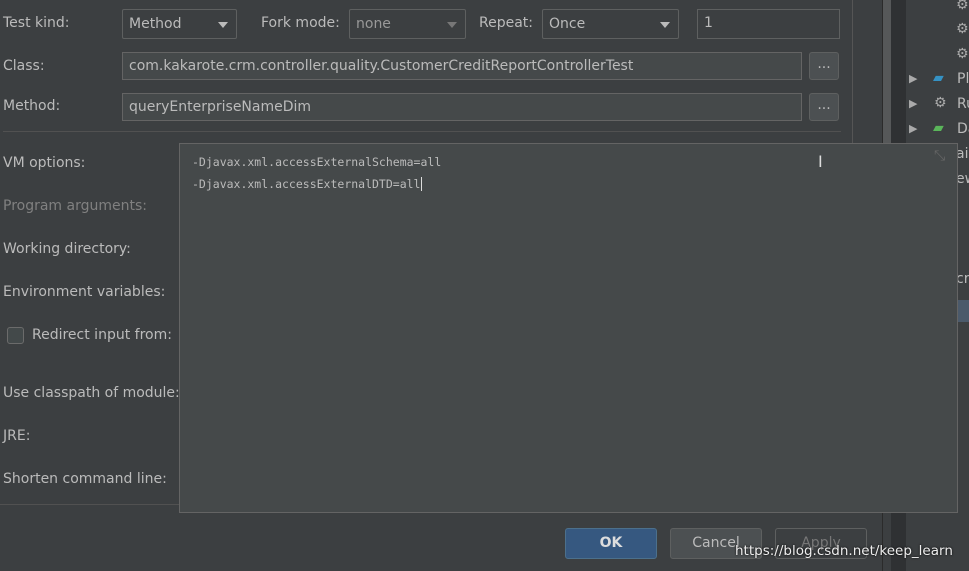 The height and width of the screenshot is (571, 969). What do you see at coordinates (44, 163) in the screenshot?
I see `vm-options-label: VM options:` at bounding box center [44, 163].